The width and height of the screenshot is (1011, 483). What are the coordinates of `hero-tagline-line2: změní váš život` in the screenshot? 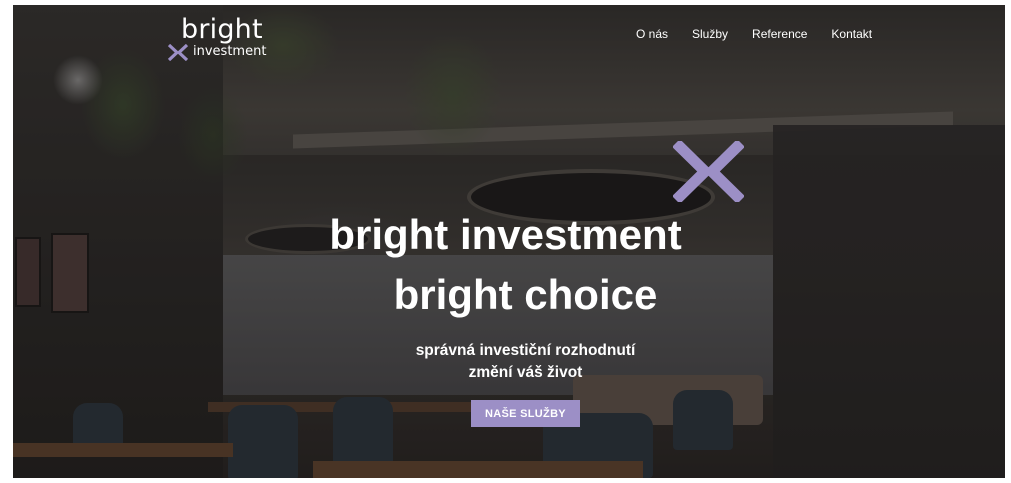 It's located at (525, 372).